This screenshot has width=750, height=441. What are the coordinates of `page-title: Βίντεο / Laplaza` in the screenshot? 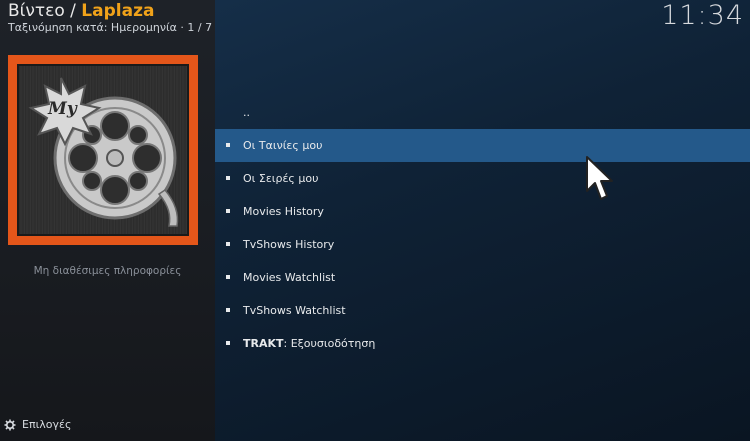 It's located at (81, 11).